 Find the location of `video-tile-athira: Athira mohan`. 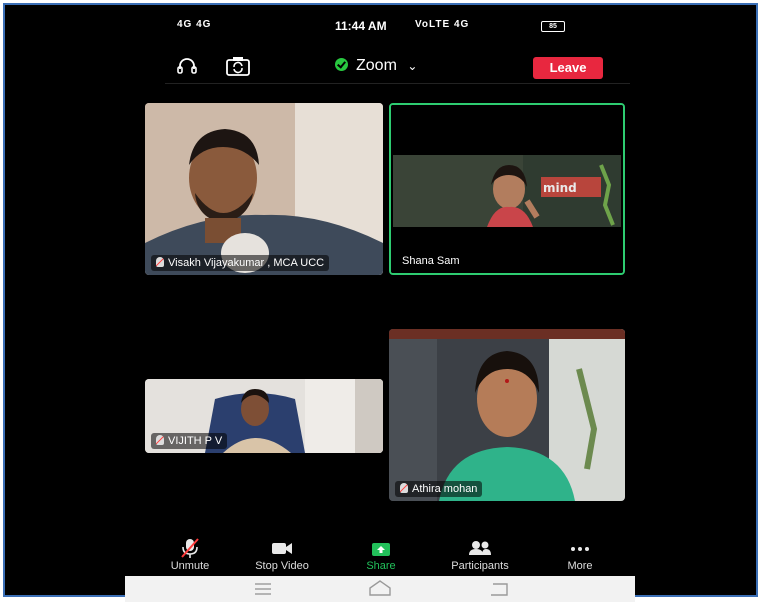

video-tile-athira: Athira mohan is located at coordinates (507, 415).